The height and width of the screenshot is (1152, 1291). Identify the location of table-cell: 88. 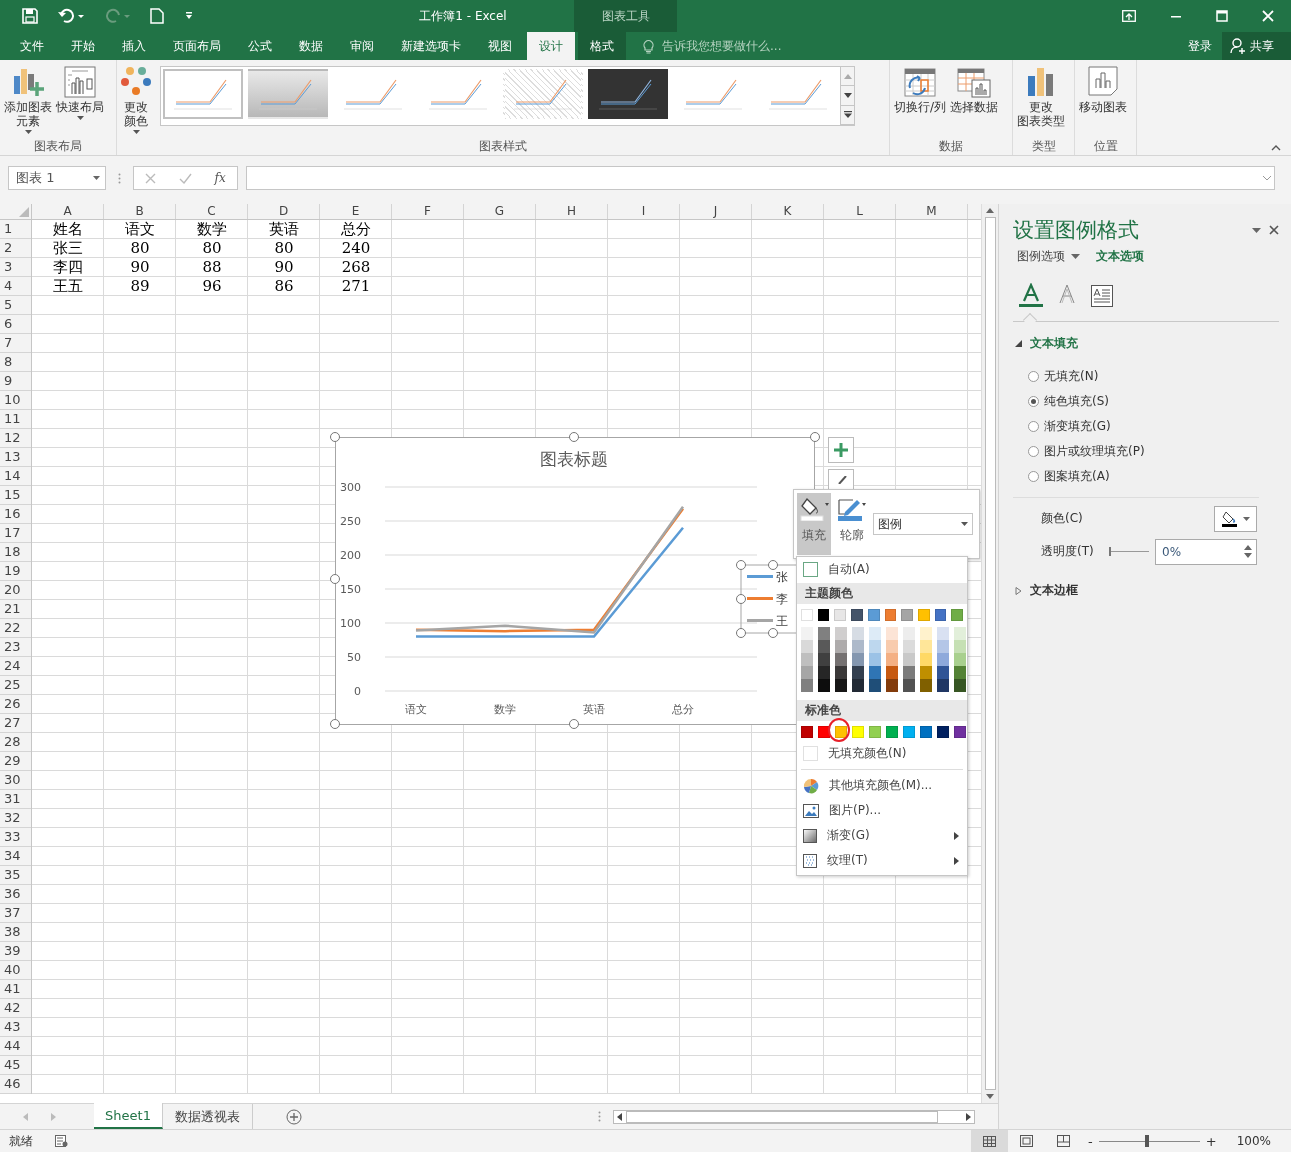
(212, 267).